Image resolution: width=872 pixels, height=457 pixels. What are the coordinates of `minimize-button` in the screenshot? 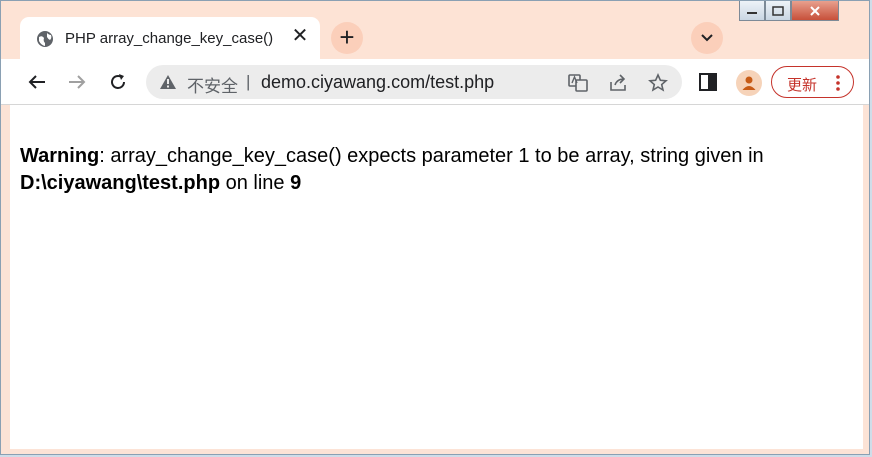 It's located at (752, 11).